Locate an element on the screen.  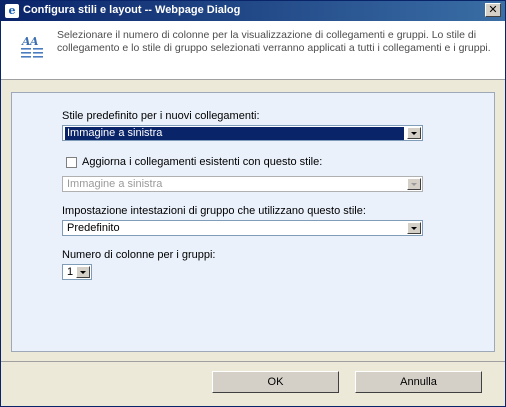
footer-divider is located at coordinates (253, 361).